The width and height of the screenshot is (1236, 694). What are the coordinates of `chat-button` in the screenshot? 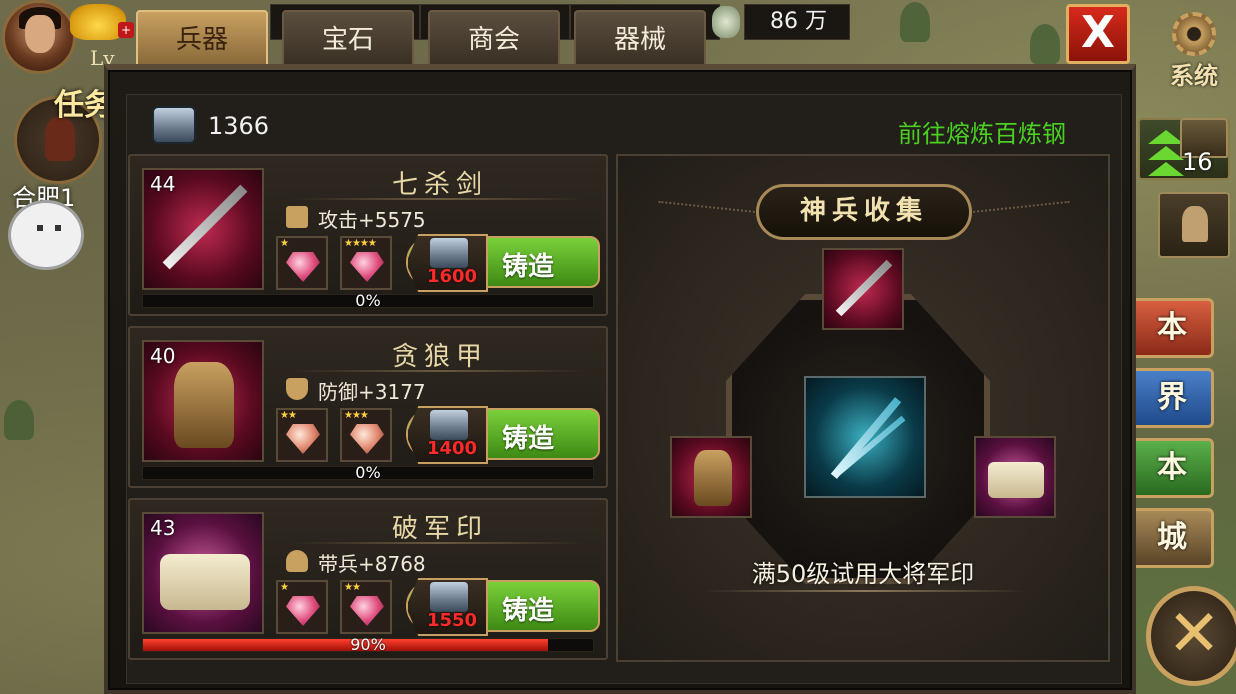 It's located at (46, 235).